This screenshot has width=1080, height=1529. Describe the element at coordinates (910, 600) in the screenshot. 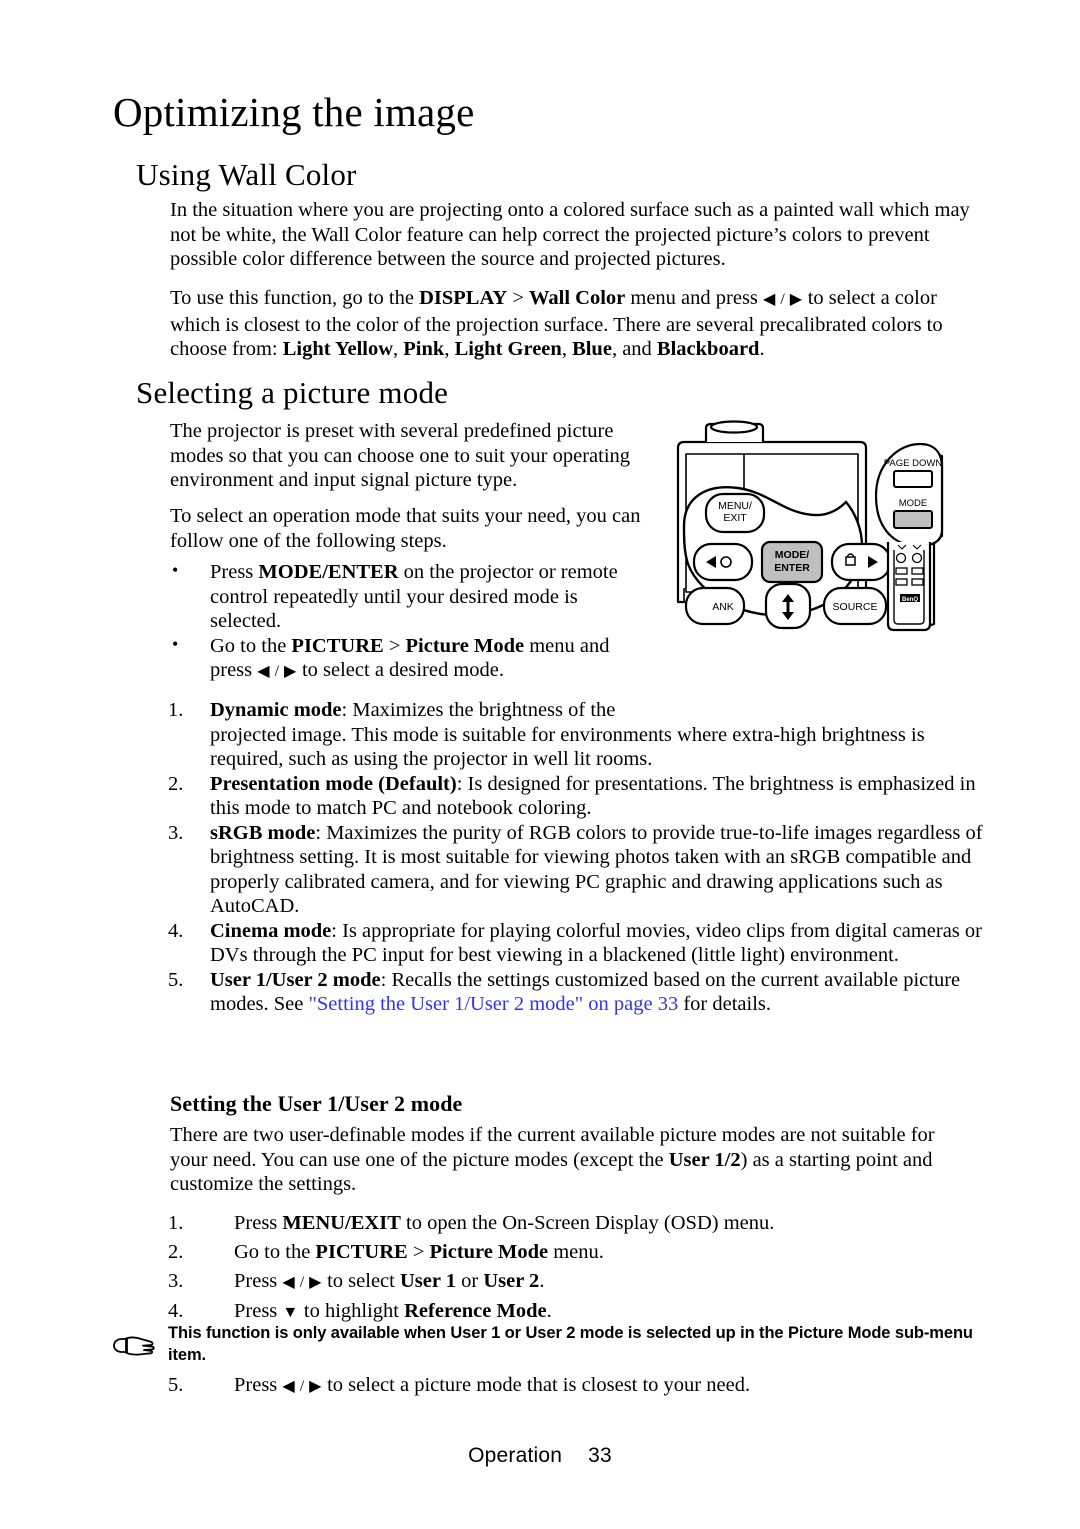

I see `svg-text: BenQ` at that location.